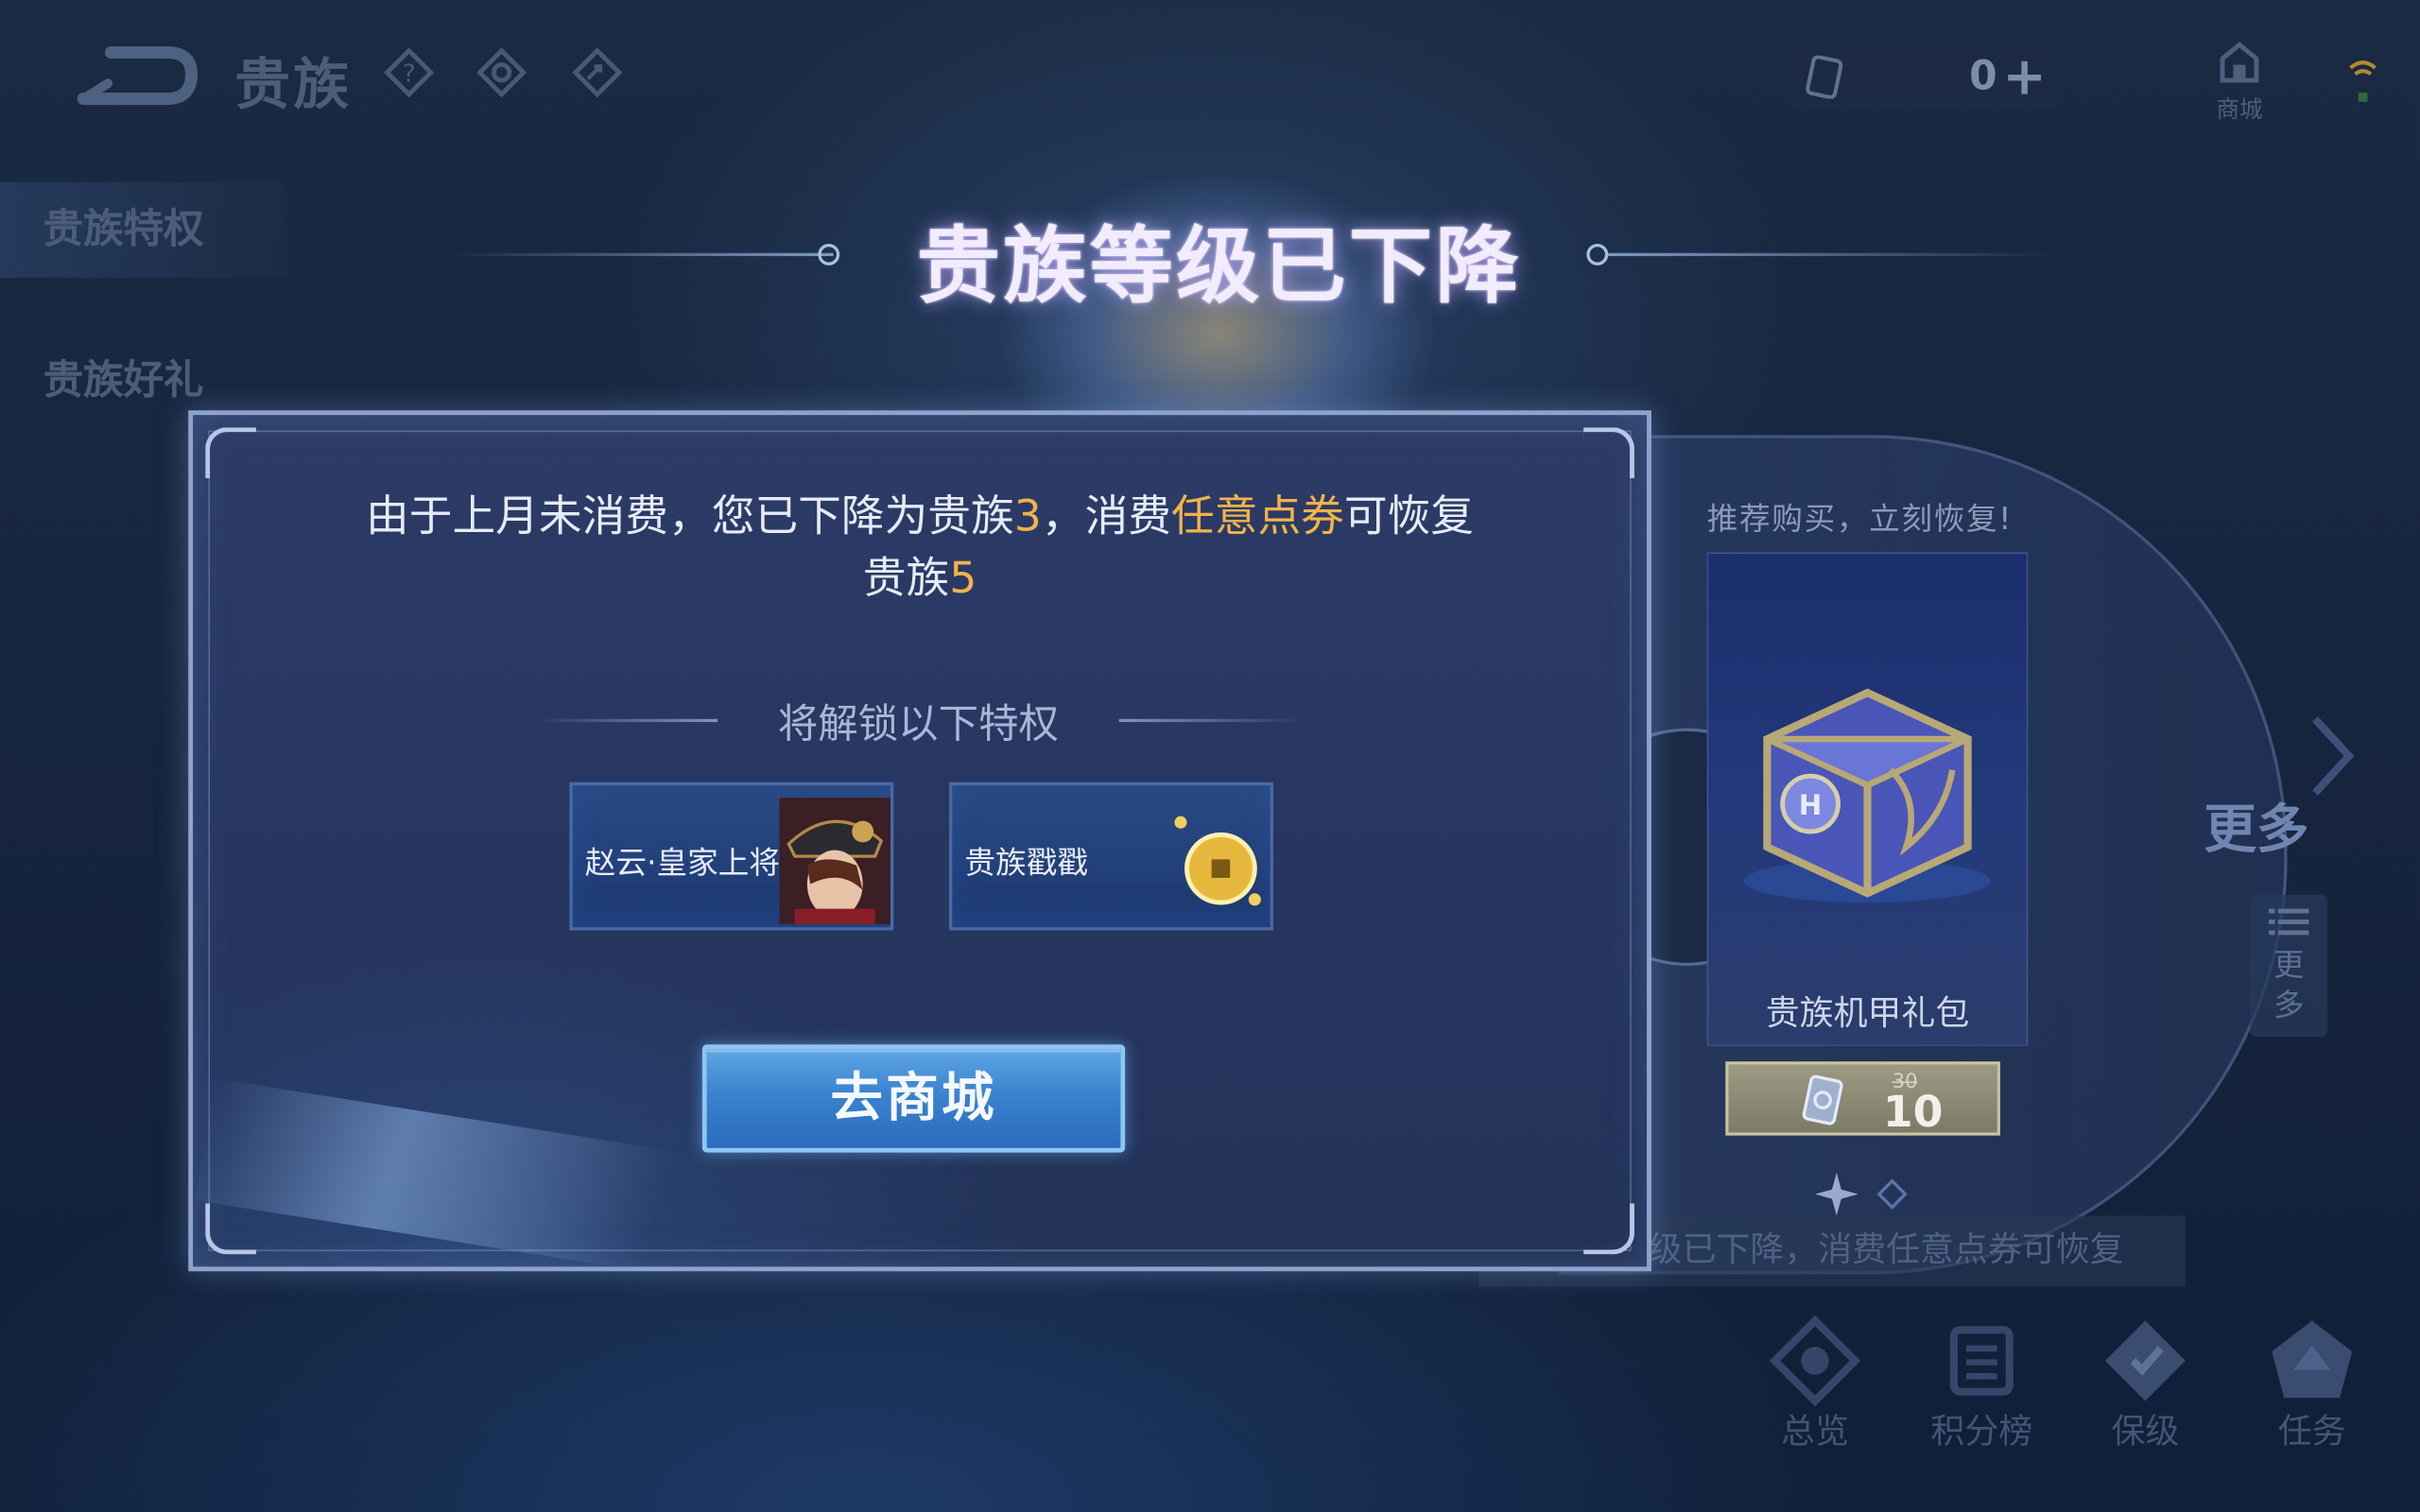  Describe the element at coordinates (1983, 77) in the screenshot. I see `coupon-balance-value: 0` at that location.